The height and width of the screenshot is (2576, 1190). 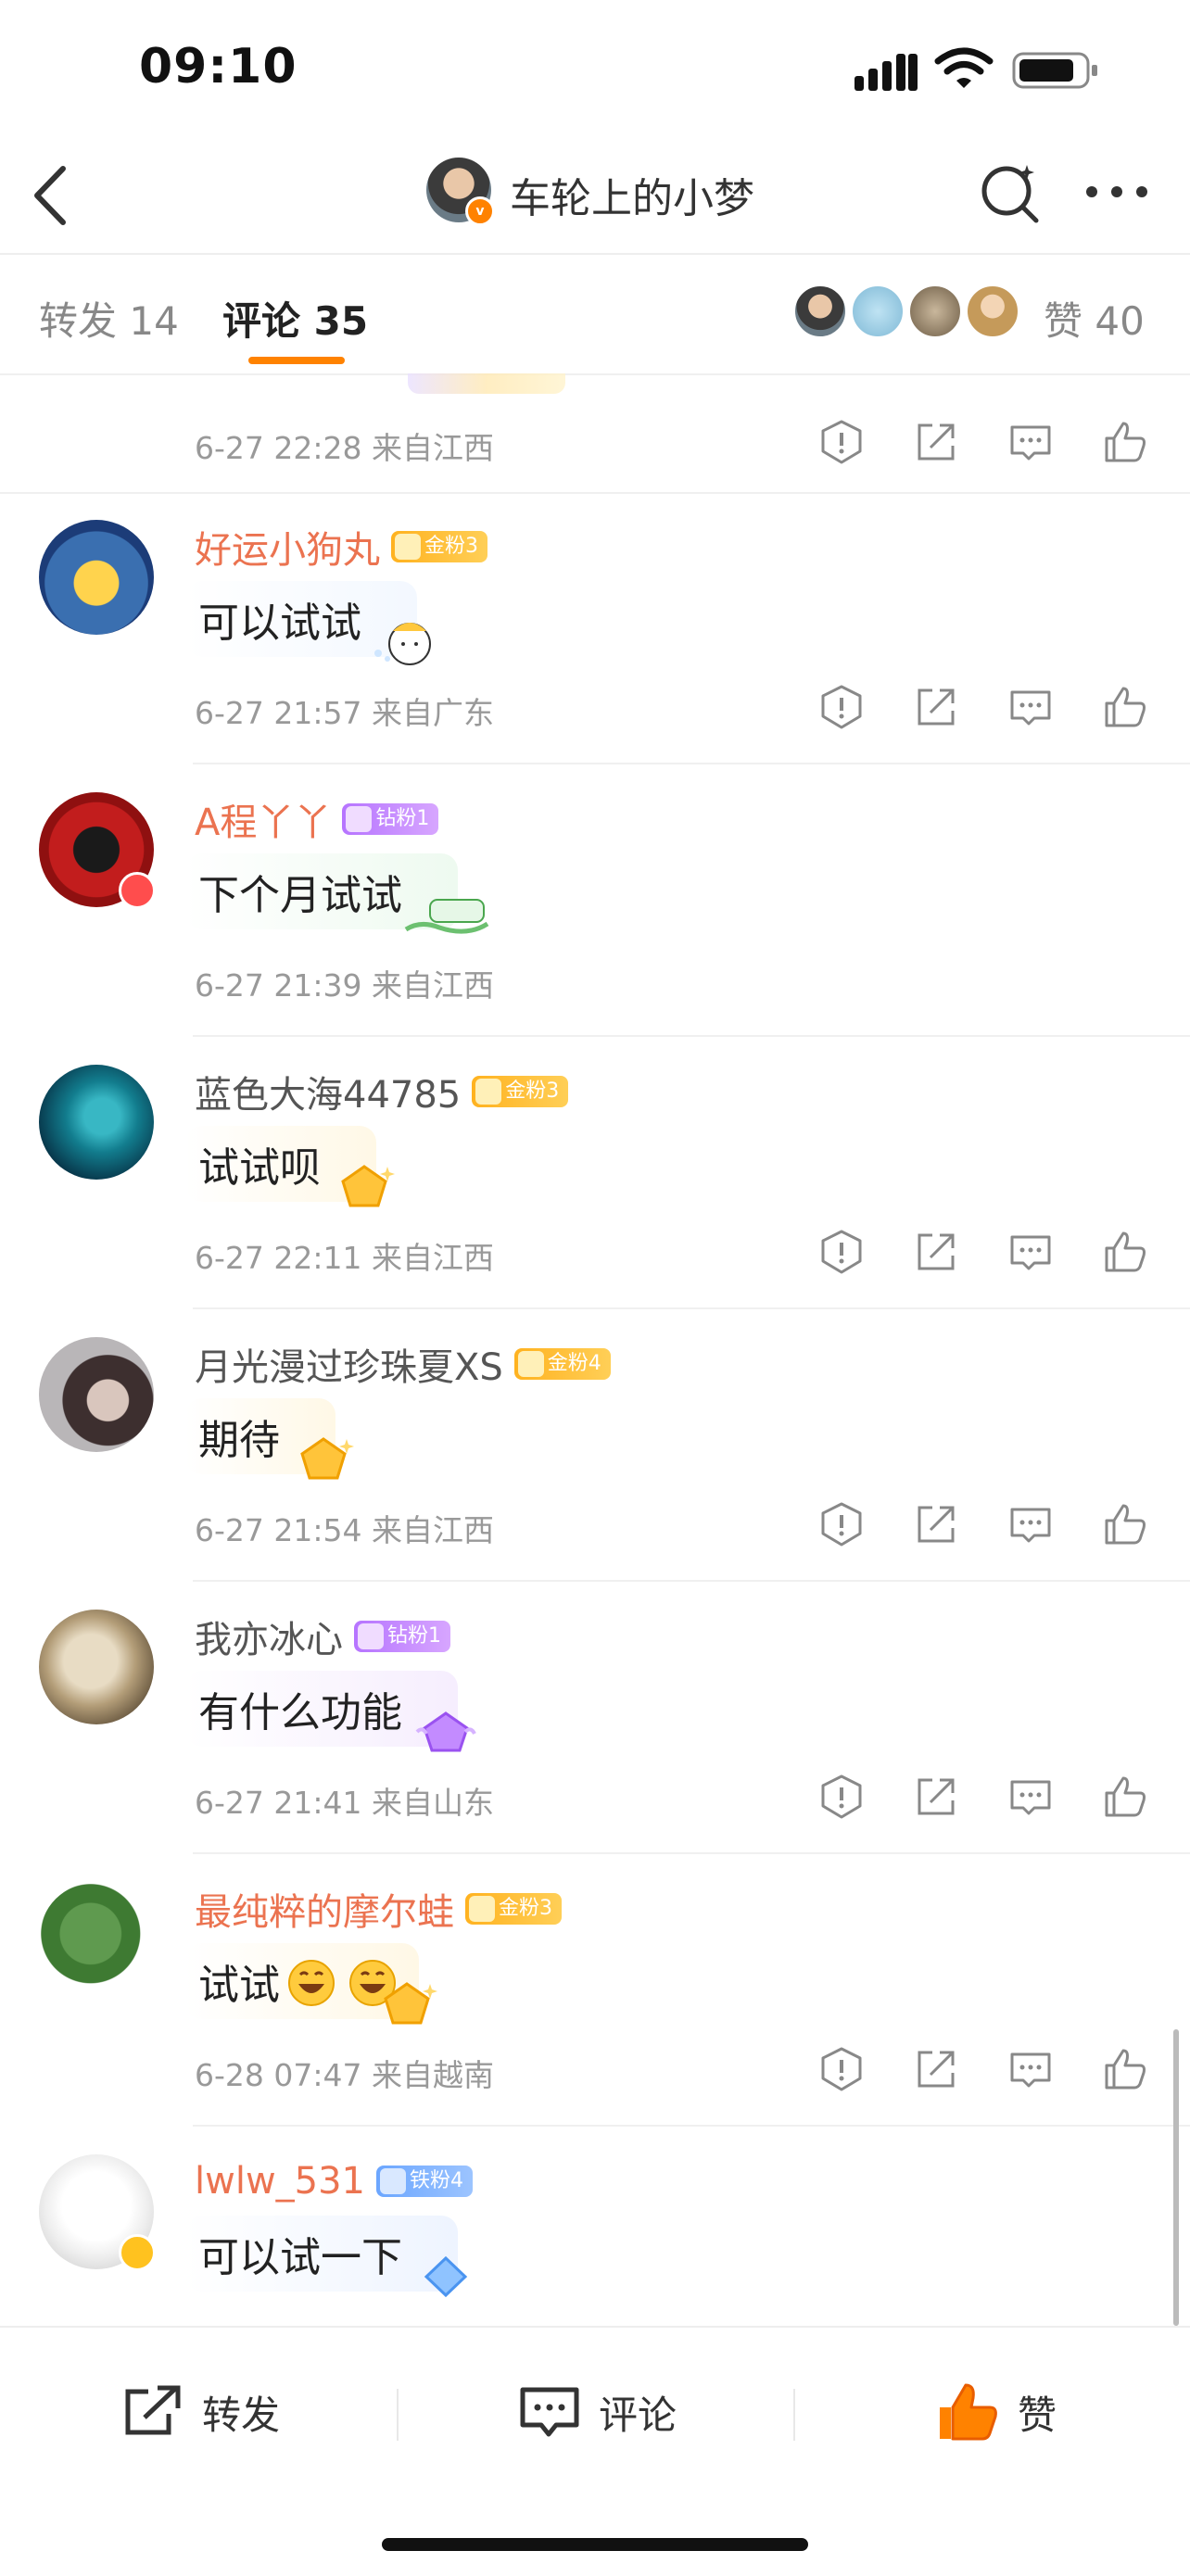 I want to click on comment-text: 下个月试试, so click(x=300, y=895).